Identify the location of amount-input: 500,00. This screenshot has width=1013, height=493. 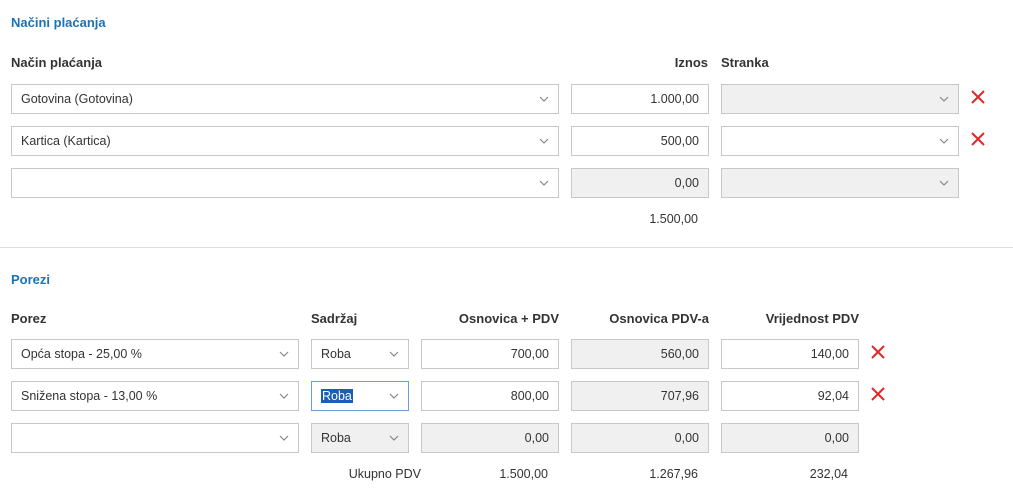
(640, 141).